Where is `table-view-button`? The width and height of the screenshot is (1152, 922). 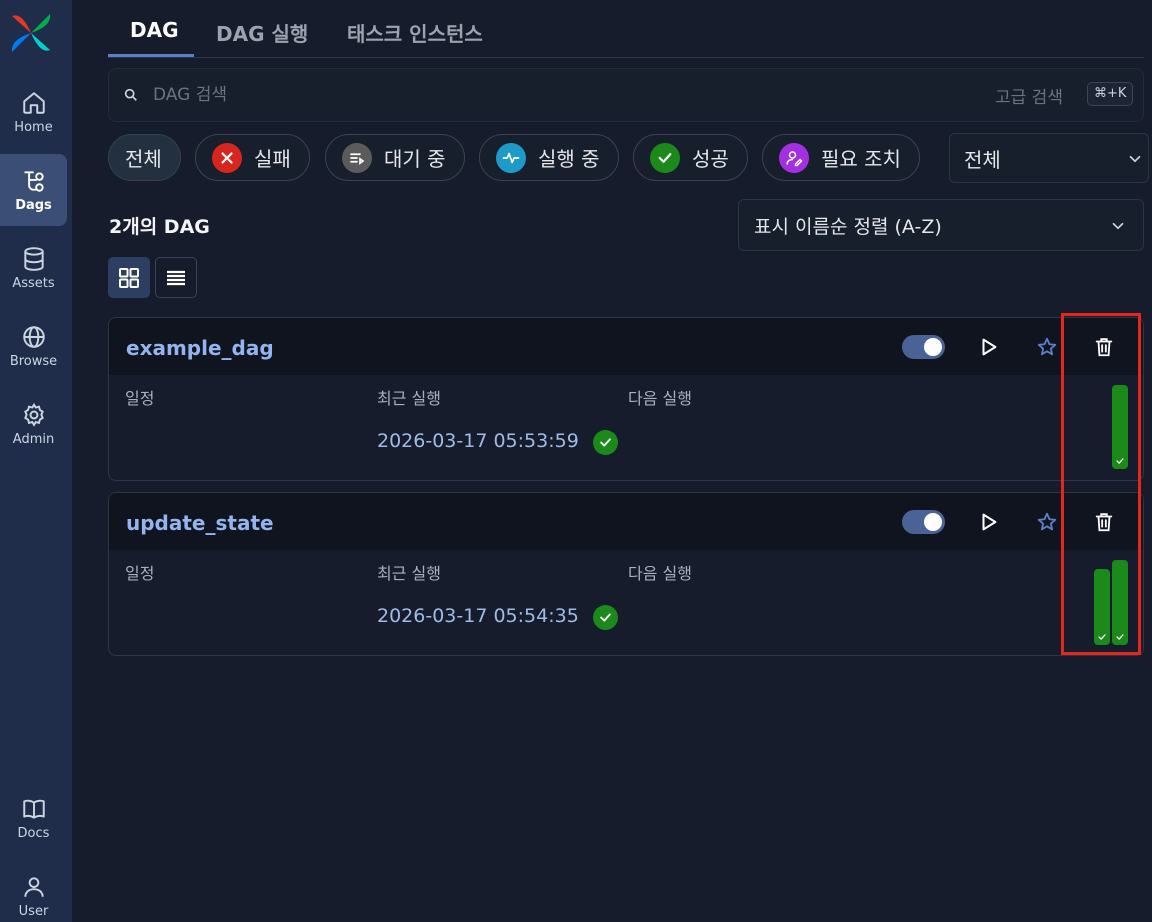
table-view-button is located at coordinates (176, 277).